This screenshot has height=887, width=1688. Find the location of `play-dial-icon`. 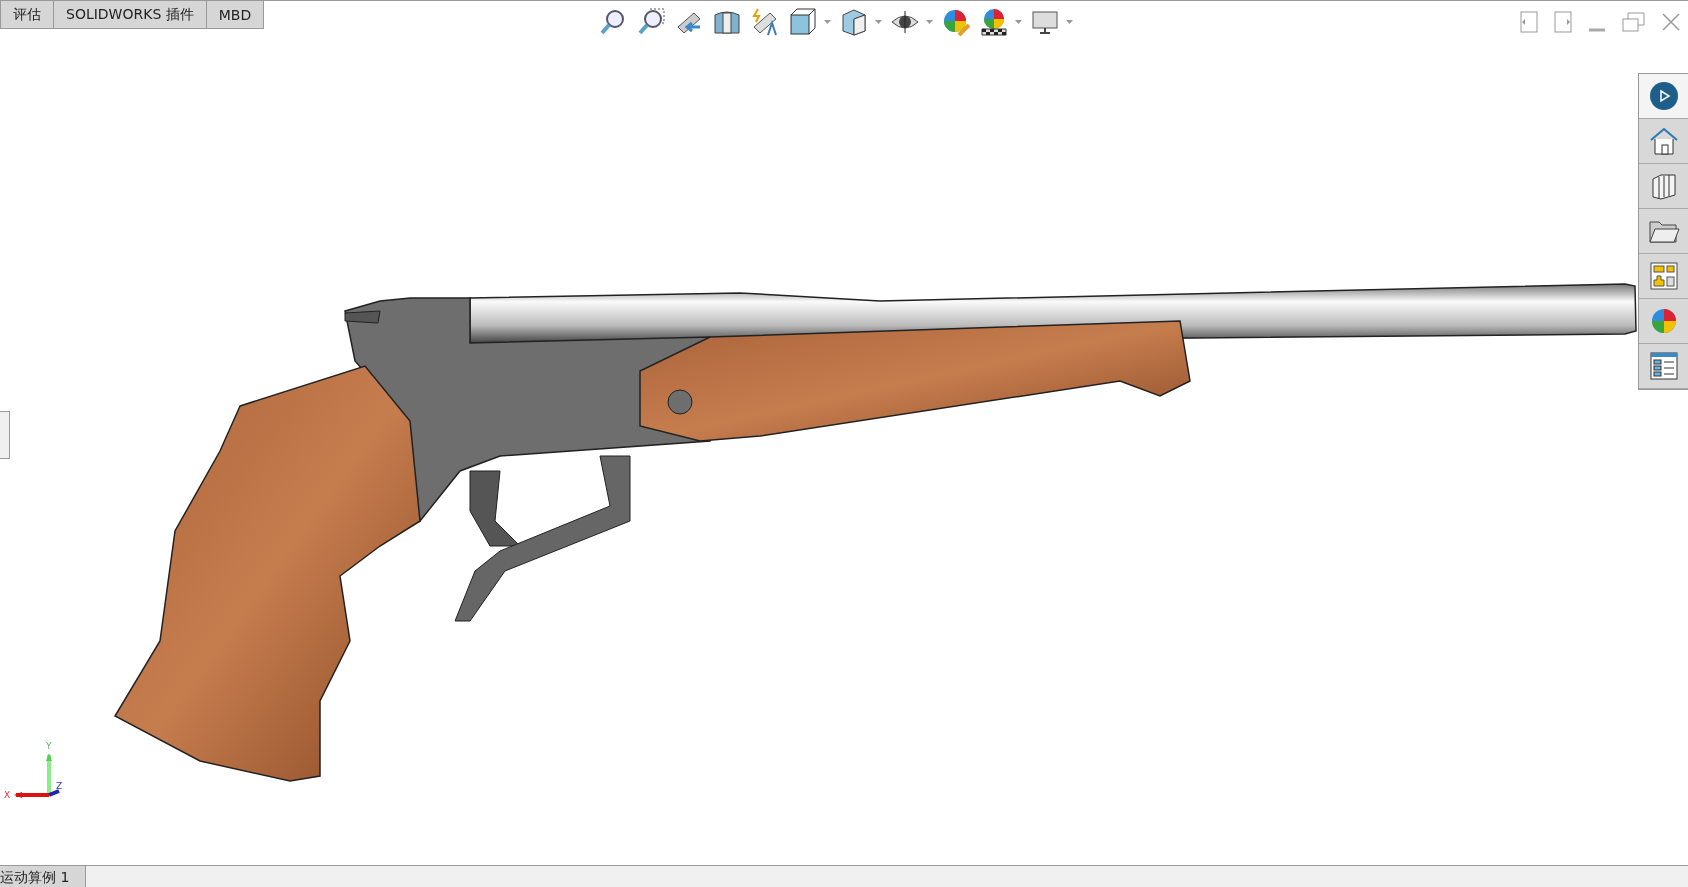

play-dial-icon is located at coordinates (1663, 96).